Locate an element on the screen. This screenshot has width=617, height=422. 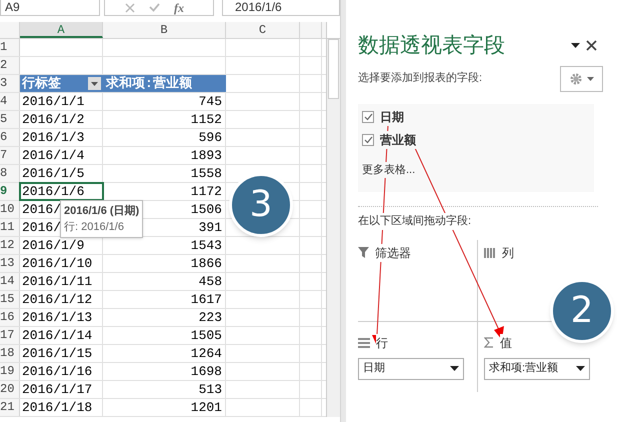
column-header: A is located at coordinates (61, 30).